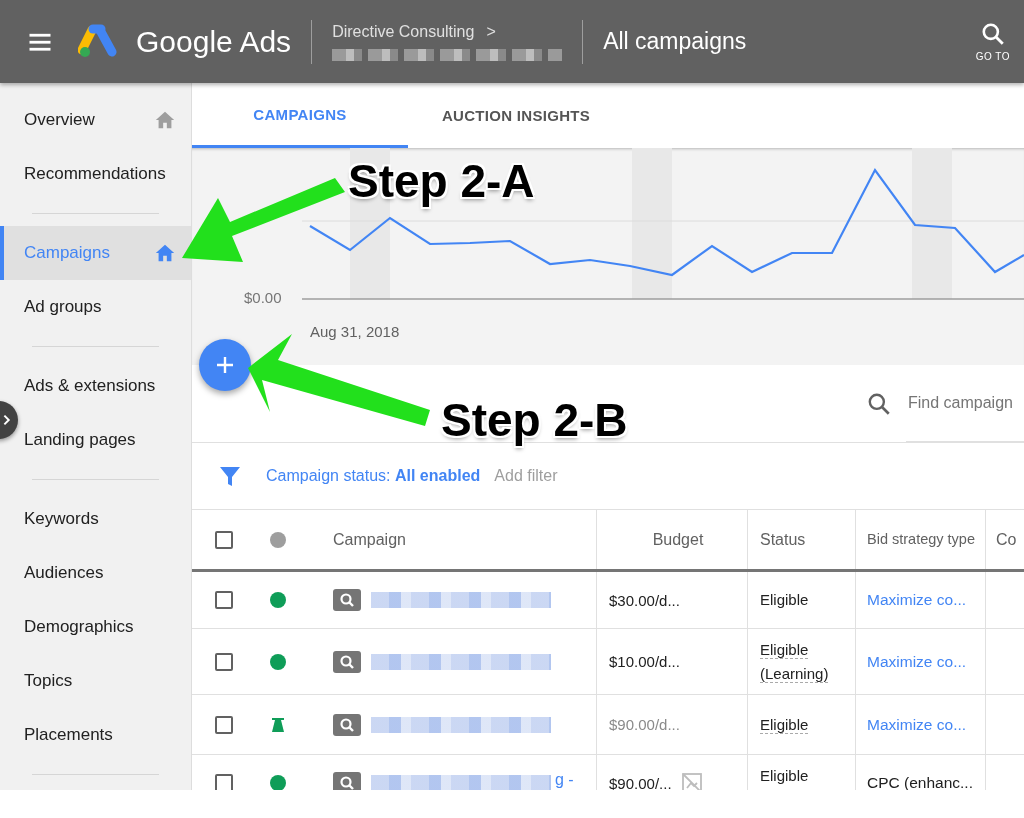  Describe the element at coordinates (965, 403) in the screenshot. I see `search-field: Find campaign` at that location.